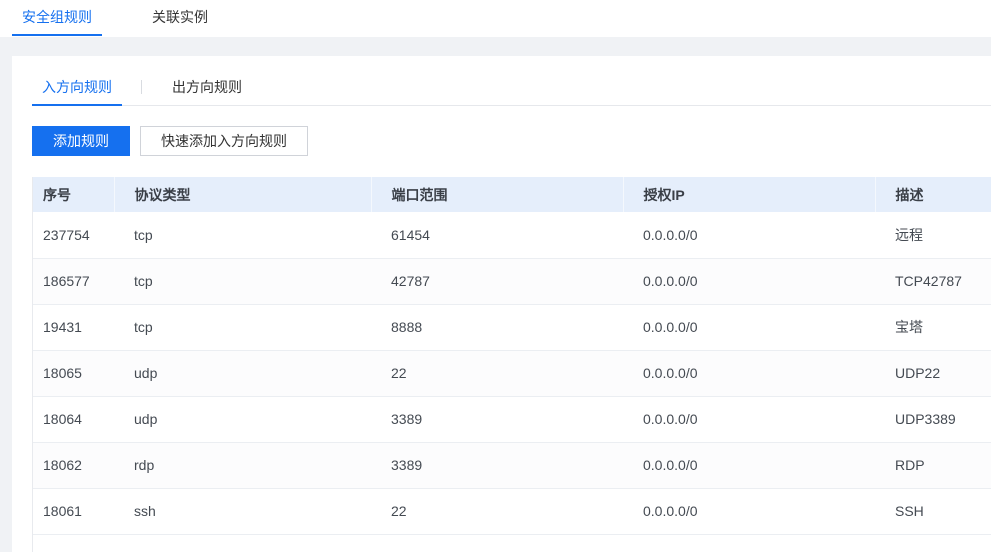 This screenshot has height=552, width=991. What do you see at coordinates (909, 511) in the screenshot?
I see `cell-description: SSH` at bounding box center [909, 511].